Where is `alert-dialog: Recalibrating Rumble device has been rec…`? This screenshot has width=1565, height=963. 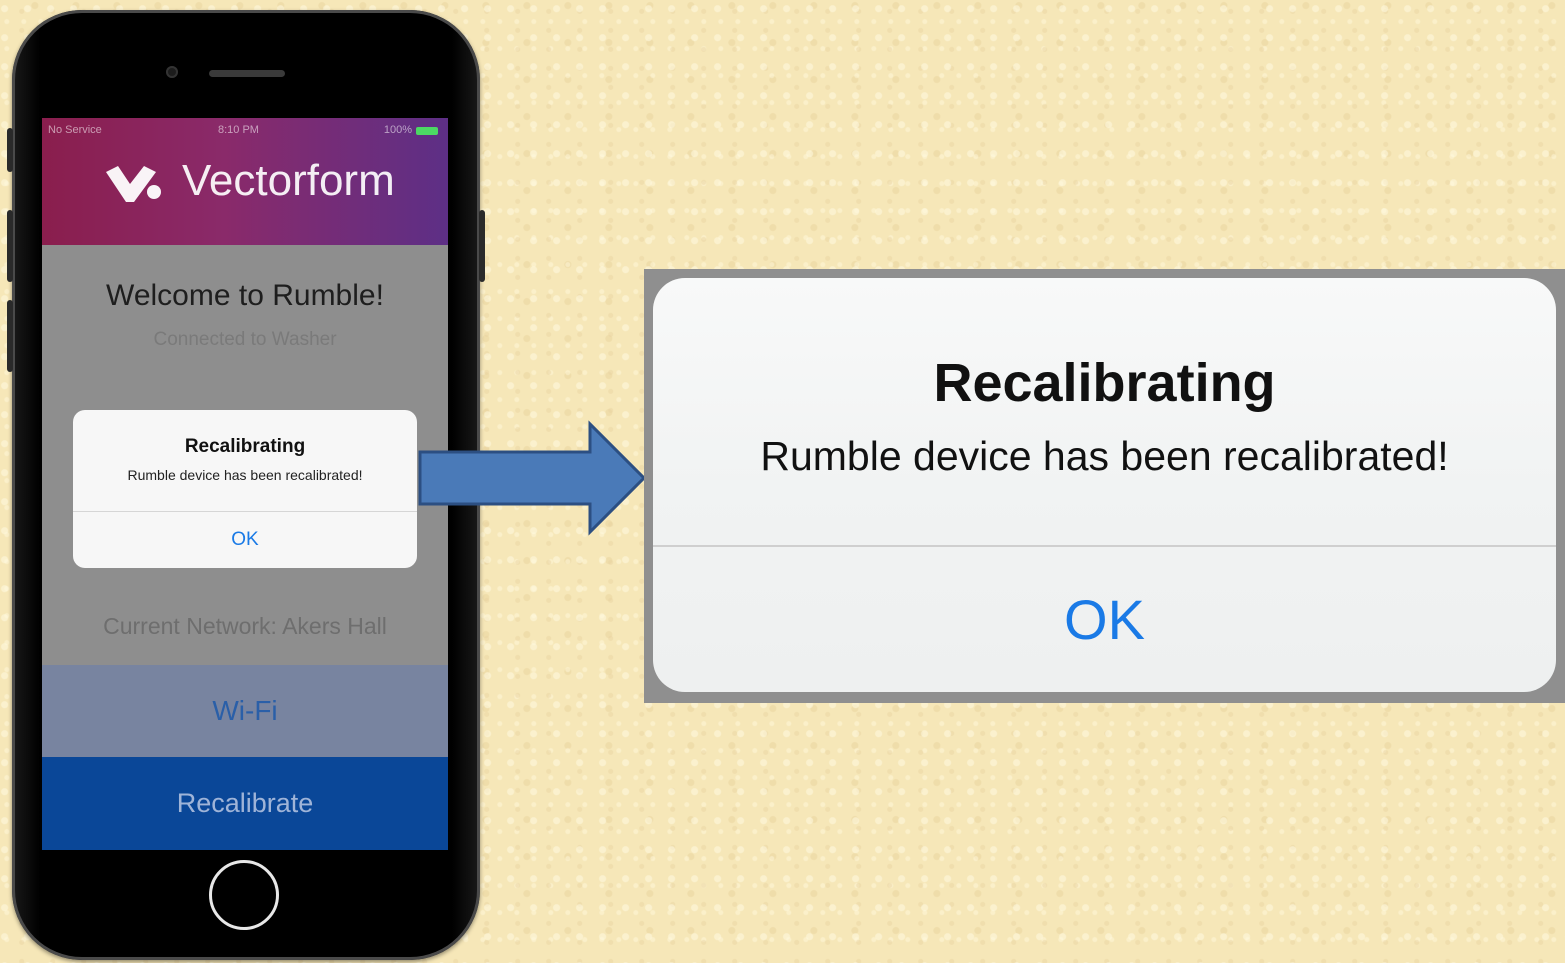 alert-dialog: Recalibrating Rumble device has been rec… is located at coordinates (245, 489).